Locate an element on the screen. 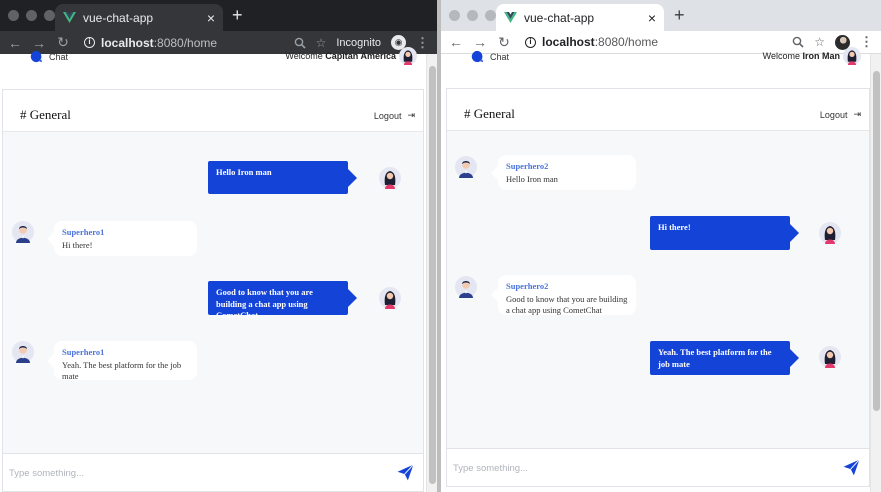 Image resolution: width=881 pixels, height=492 pixels. welcome-text: Welcome Capitan America is located at coordinates (340, 56).